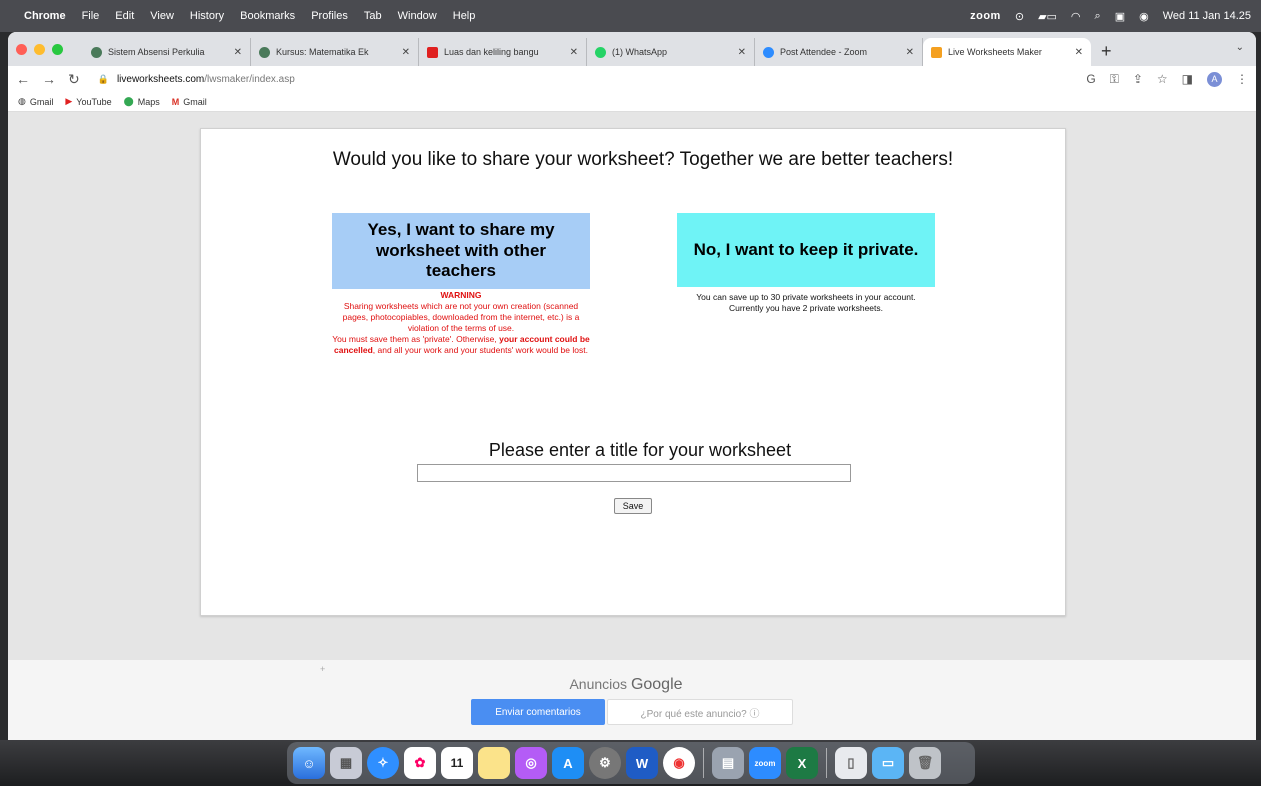 The height and width of the screenshot is (786, 1261). I want to click on tab-title: Post Attendee - Zoom, so click(824, 52).